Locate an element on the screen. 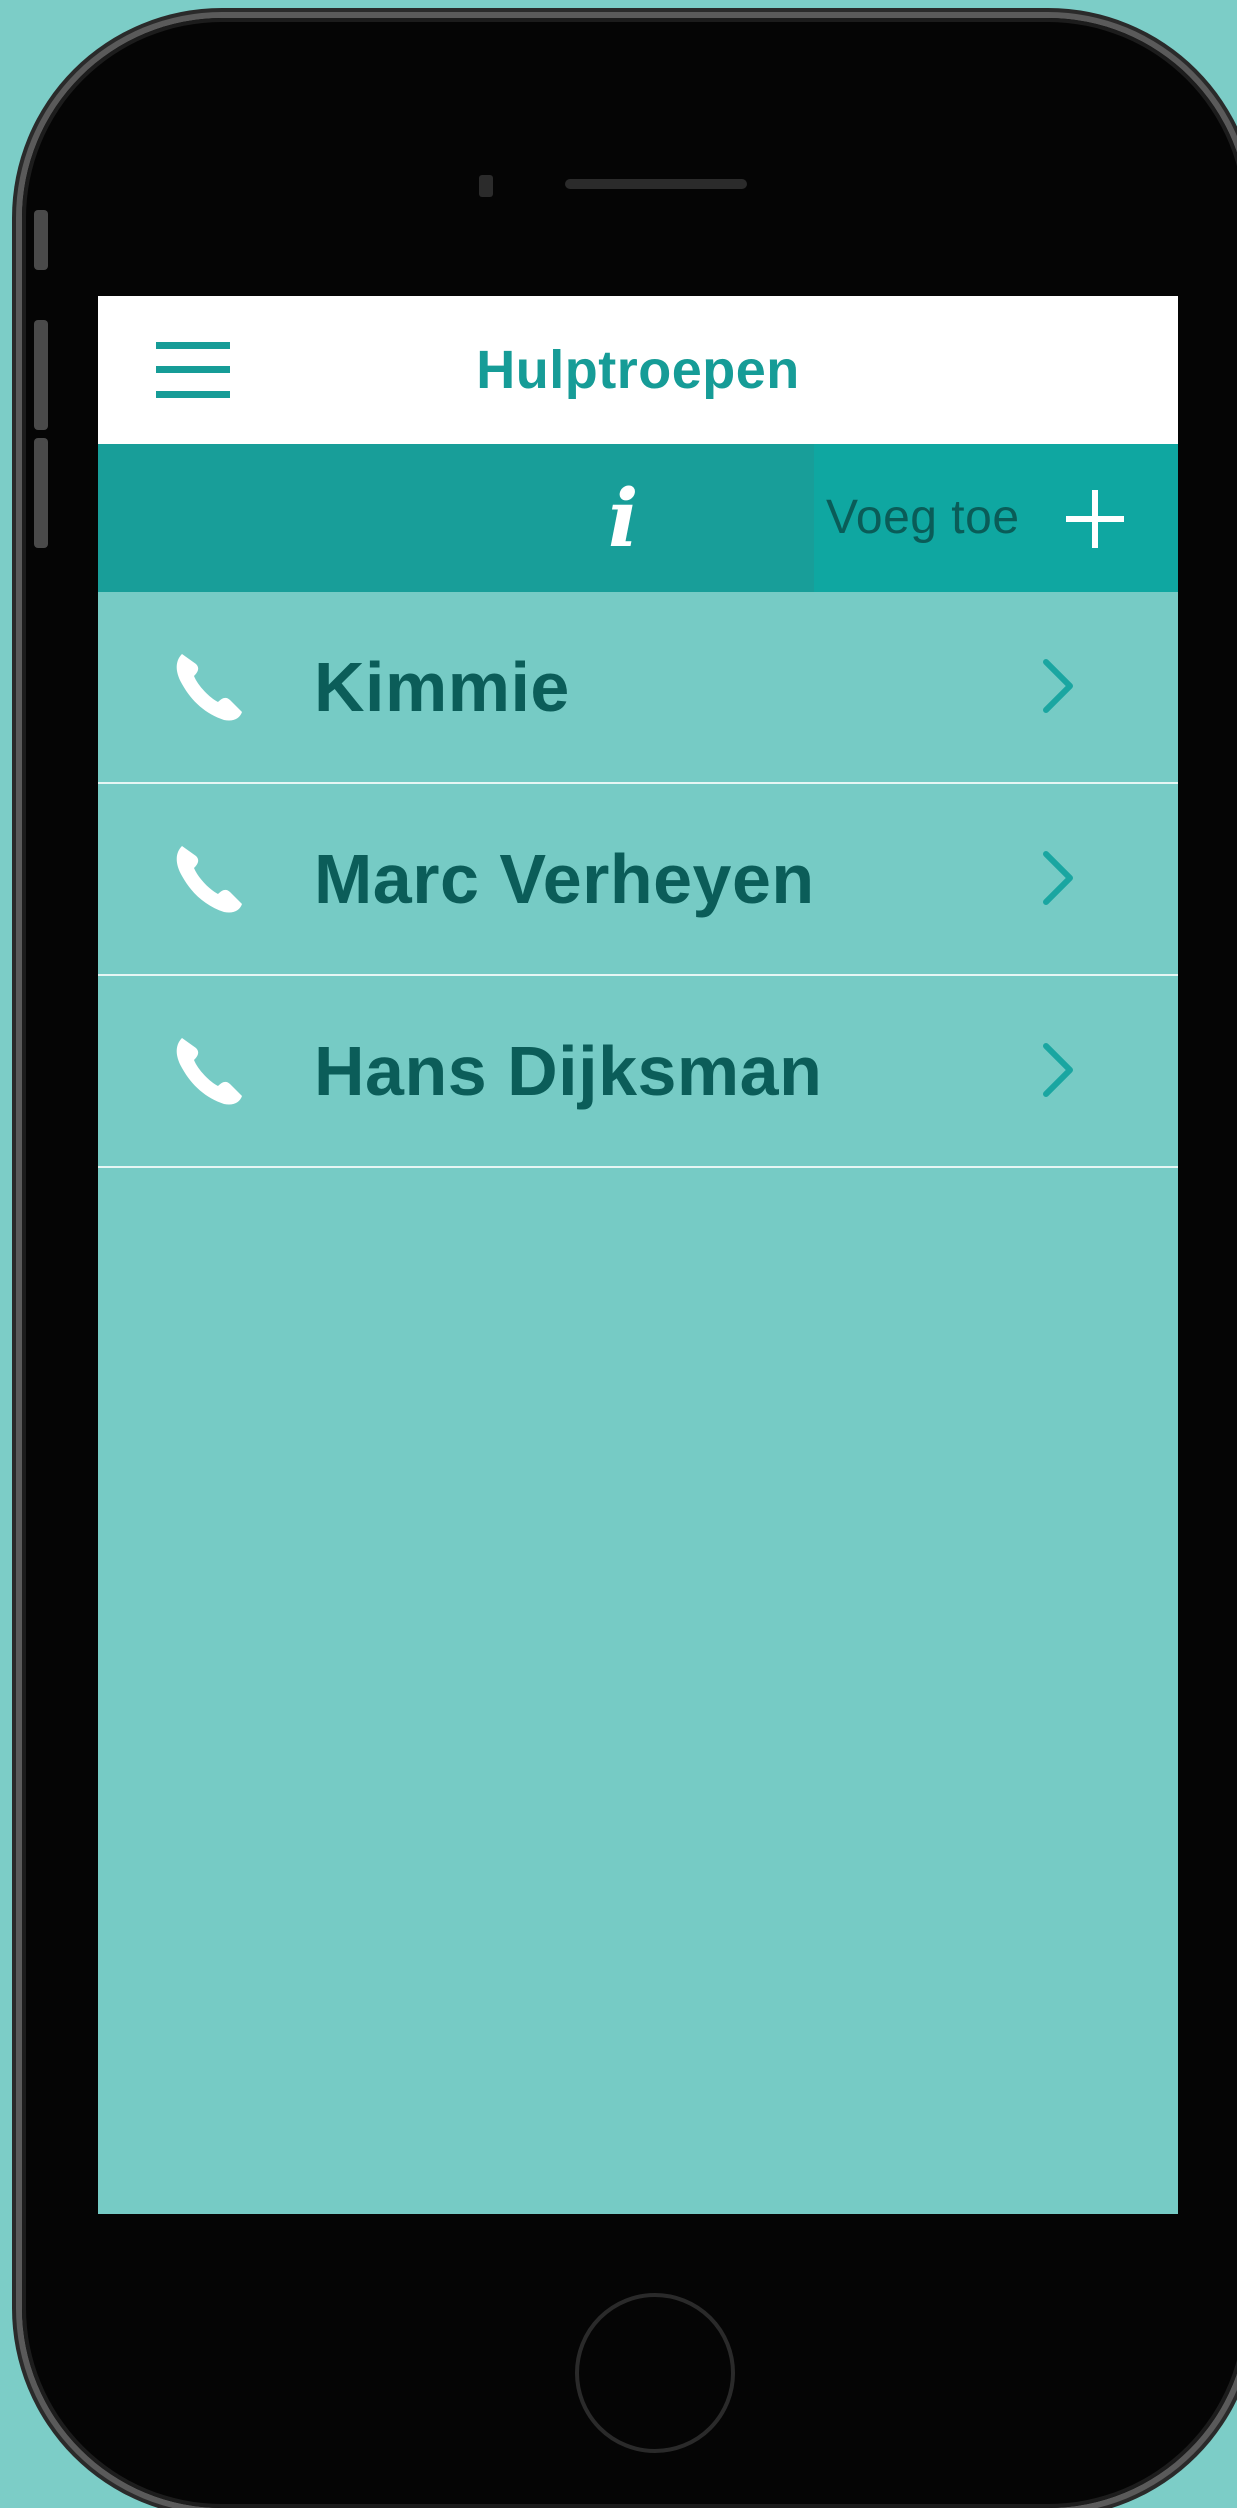 This screenshot has width=1237, height=2508. app-header: Hulptroepen is located at coordinates (638, 370).